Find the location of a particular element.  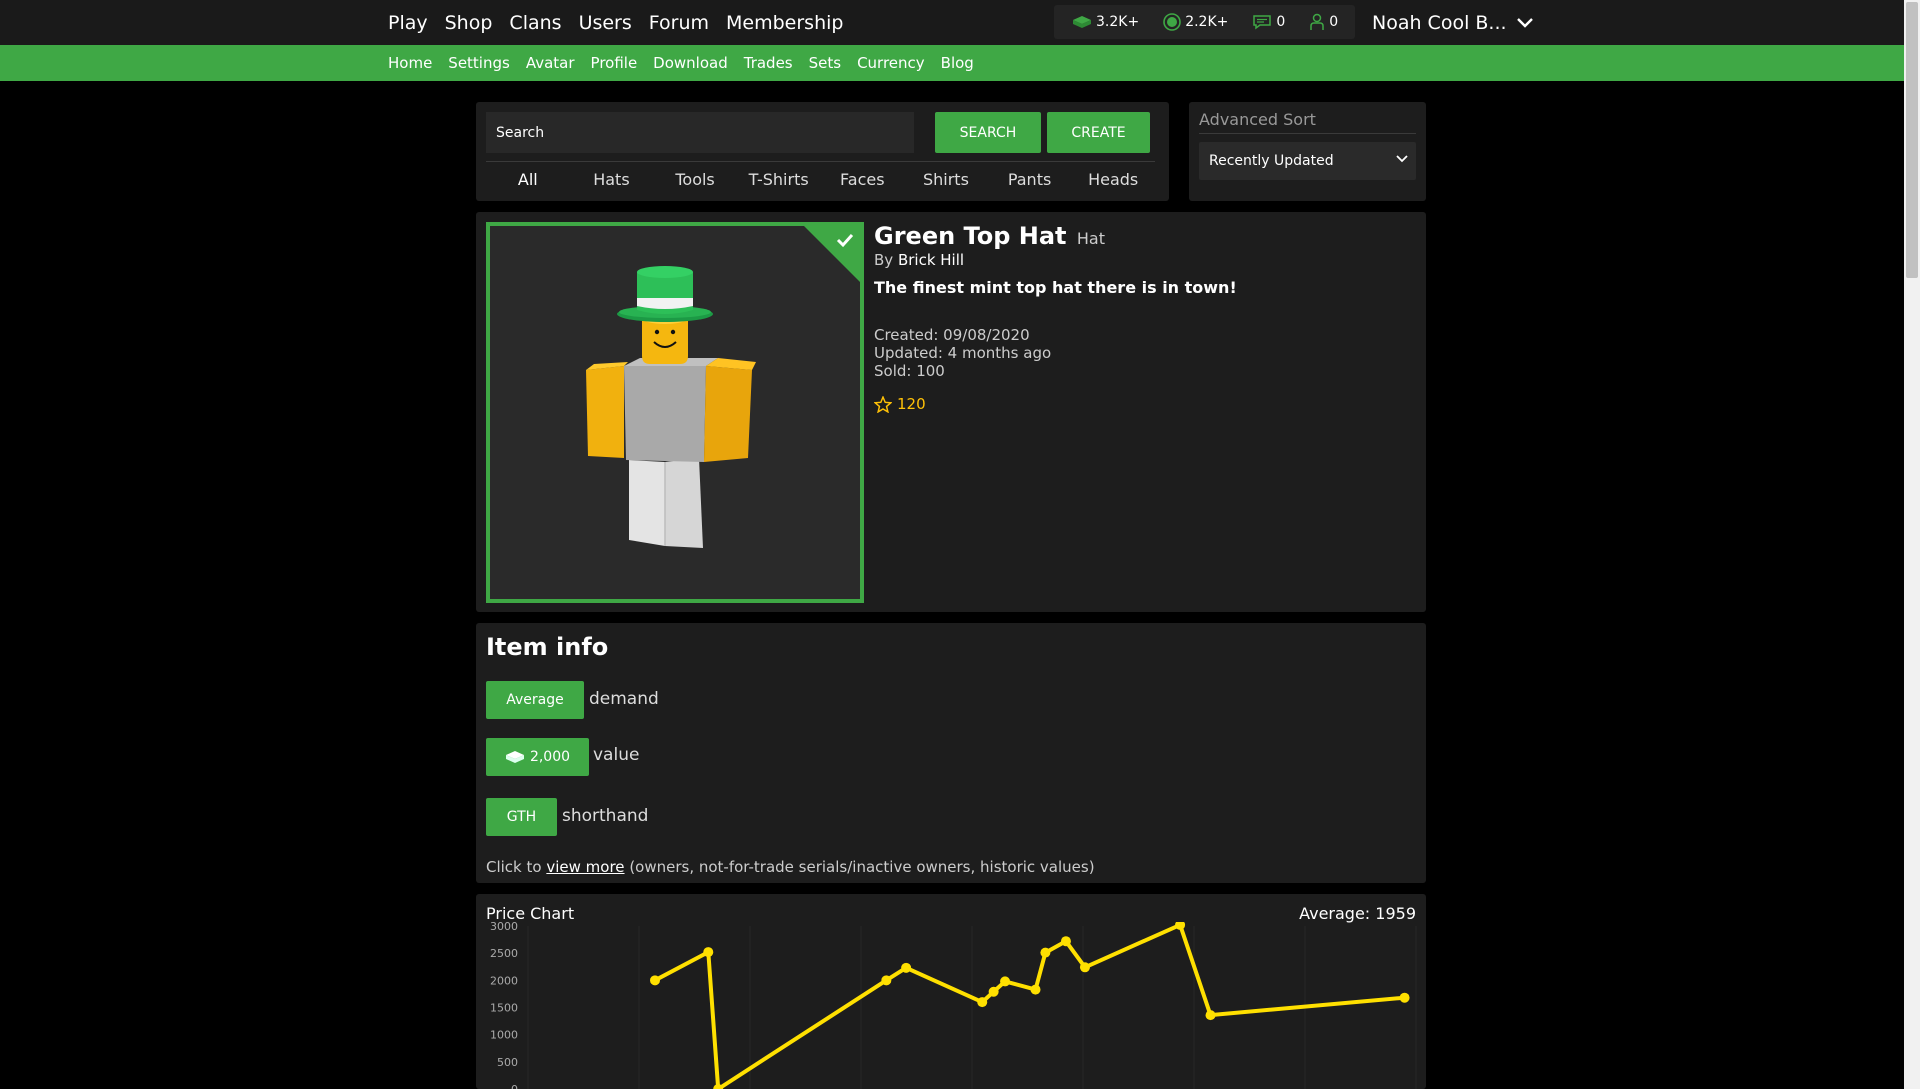

create-button: CREATE is located at coordinates (1098, 132).